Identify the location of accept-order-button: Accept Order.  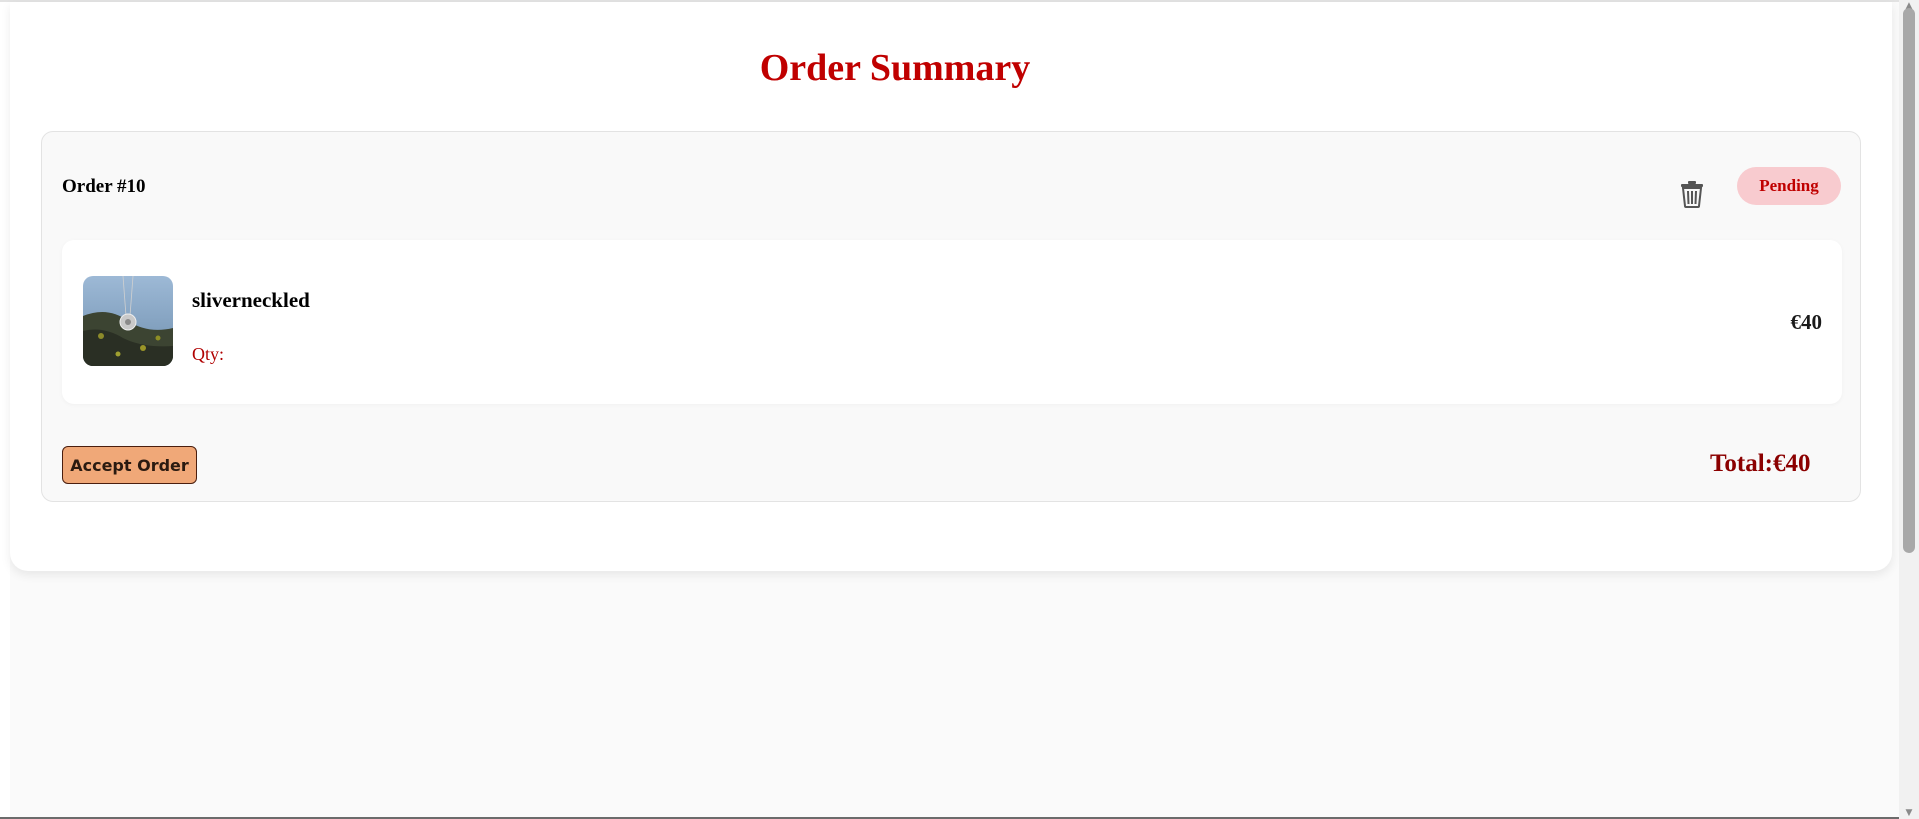
(129, 465).